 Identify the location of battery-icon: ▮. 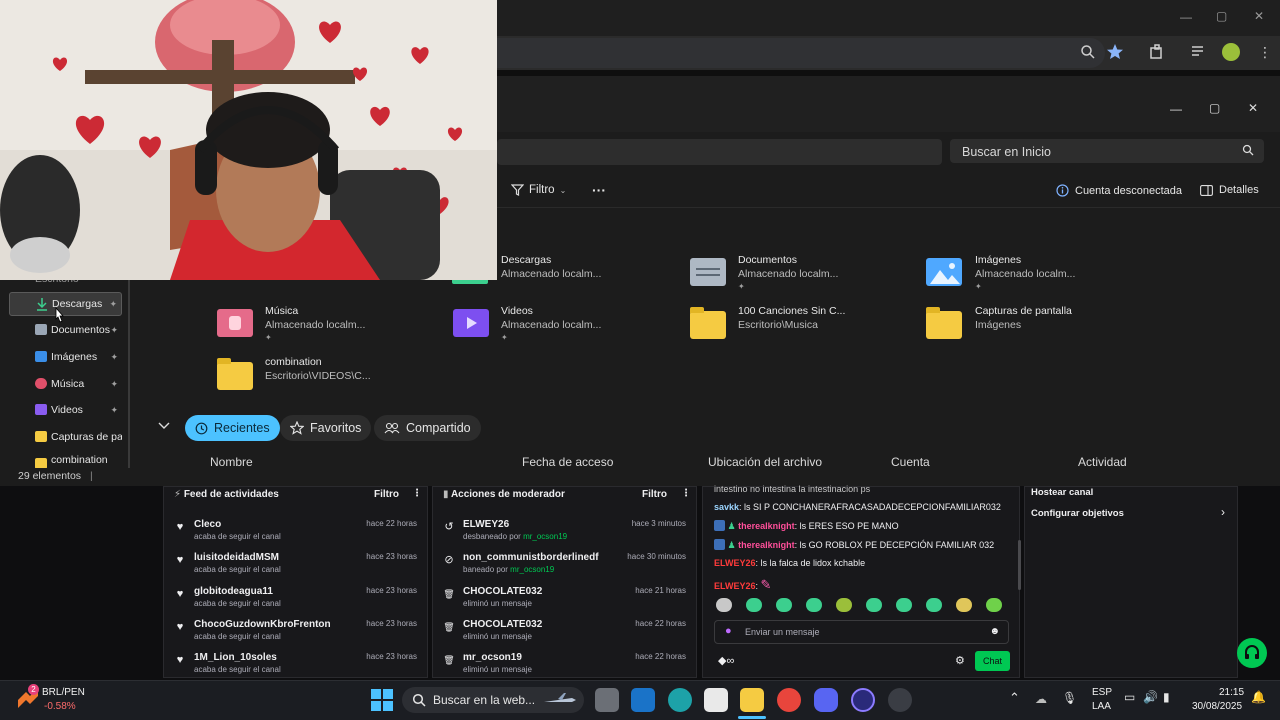
(1166, 697).